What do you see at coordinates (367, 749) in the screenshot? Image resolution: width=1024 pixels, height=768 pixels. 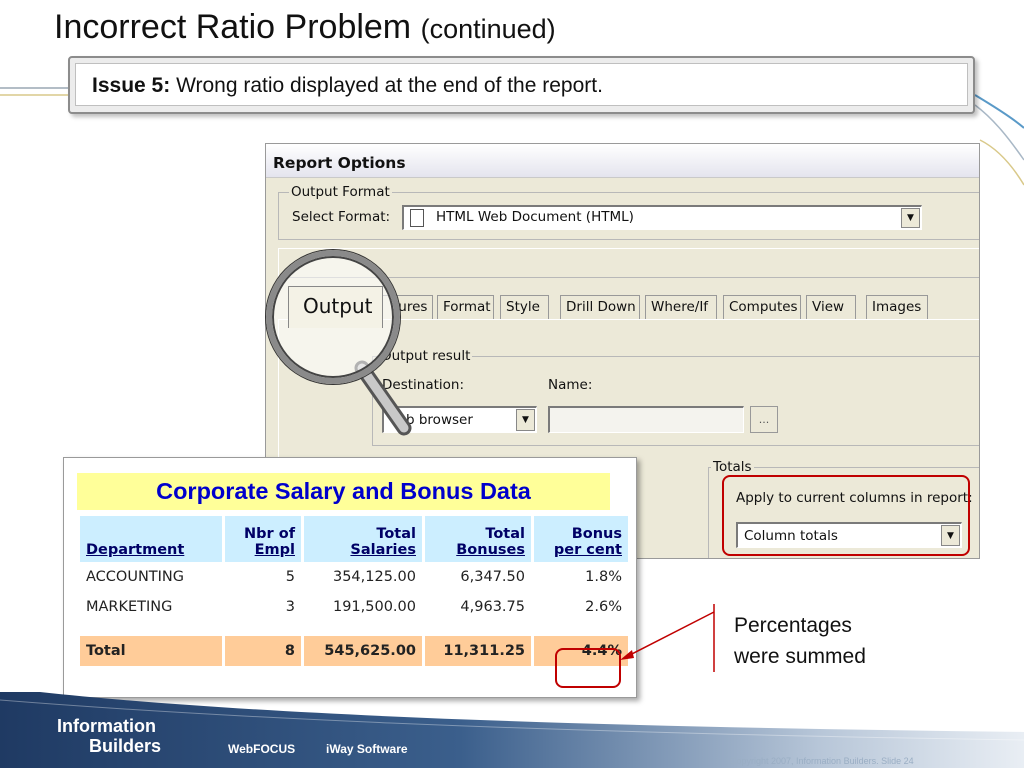 I see `brand-iway: iWay Software` at bounding box center [367, 749].